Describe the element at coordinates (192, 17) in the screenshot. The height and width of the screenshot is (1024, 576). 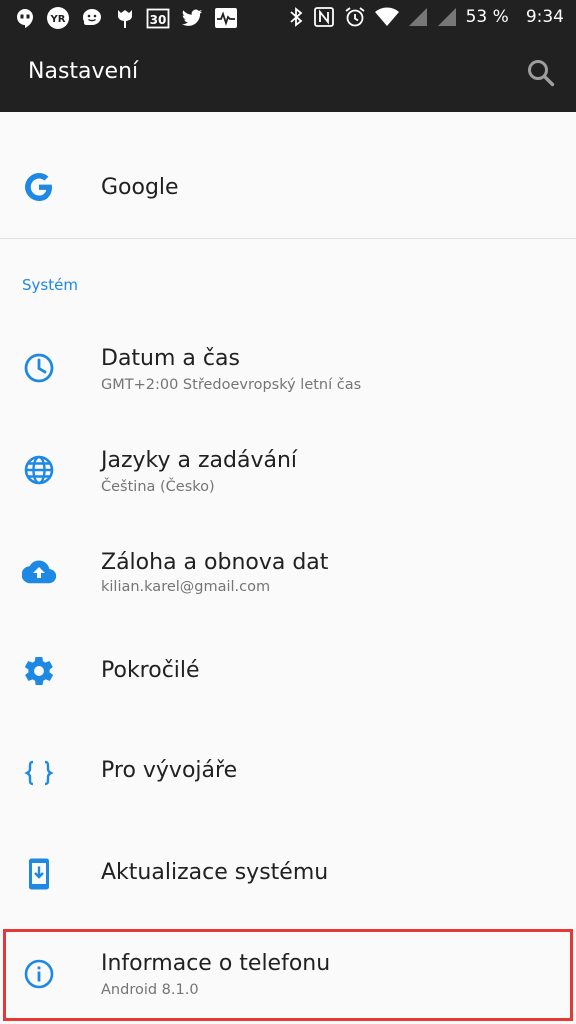
I see `twitter-icon` at that location.